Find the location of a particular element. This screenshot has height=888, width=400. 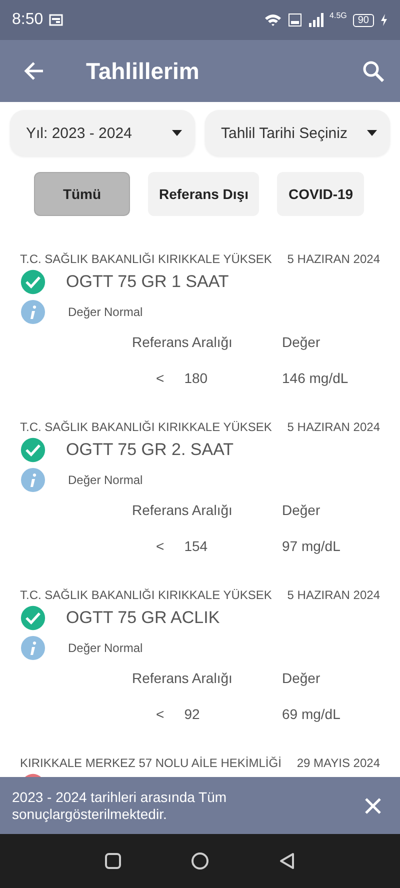

clock: 8:50 is located at coordinates (28, 20).